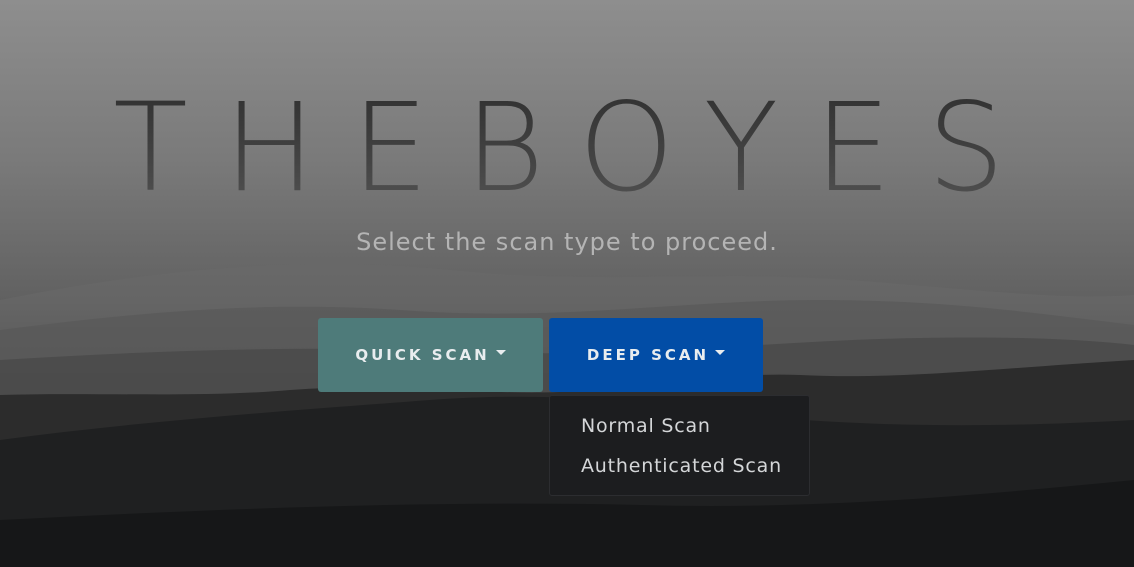 Image resolution: width=1134 pixels, height=567 pixels. I want to click on menu-item-normal-scan: Normal Scan, so click(679, 430).